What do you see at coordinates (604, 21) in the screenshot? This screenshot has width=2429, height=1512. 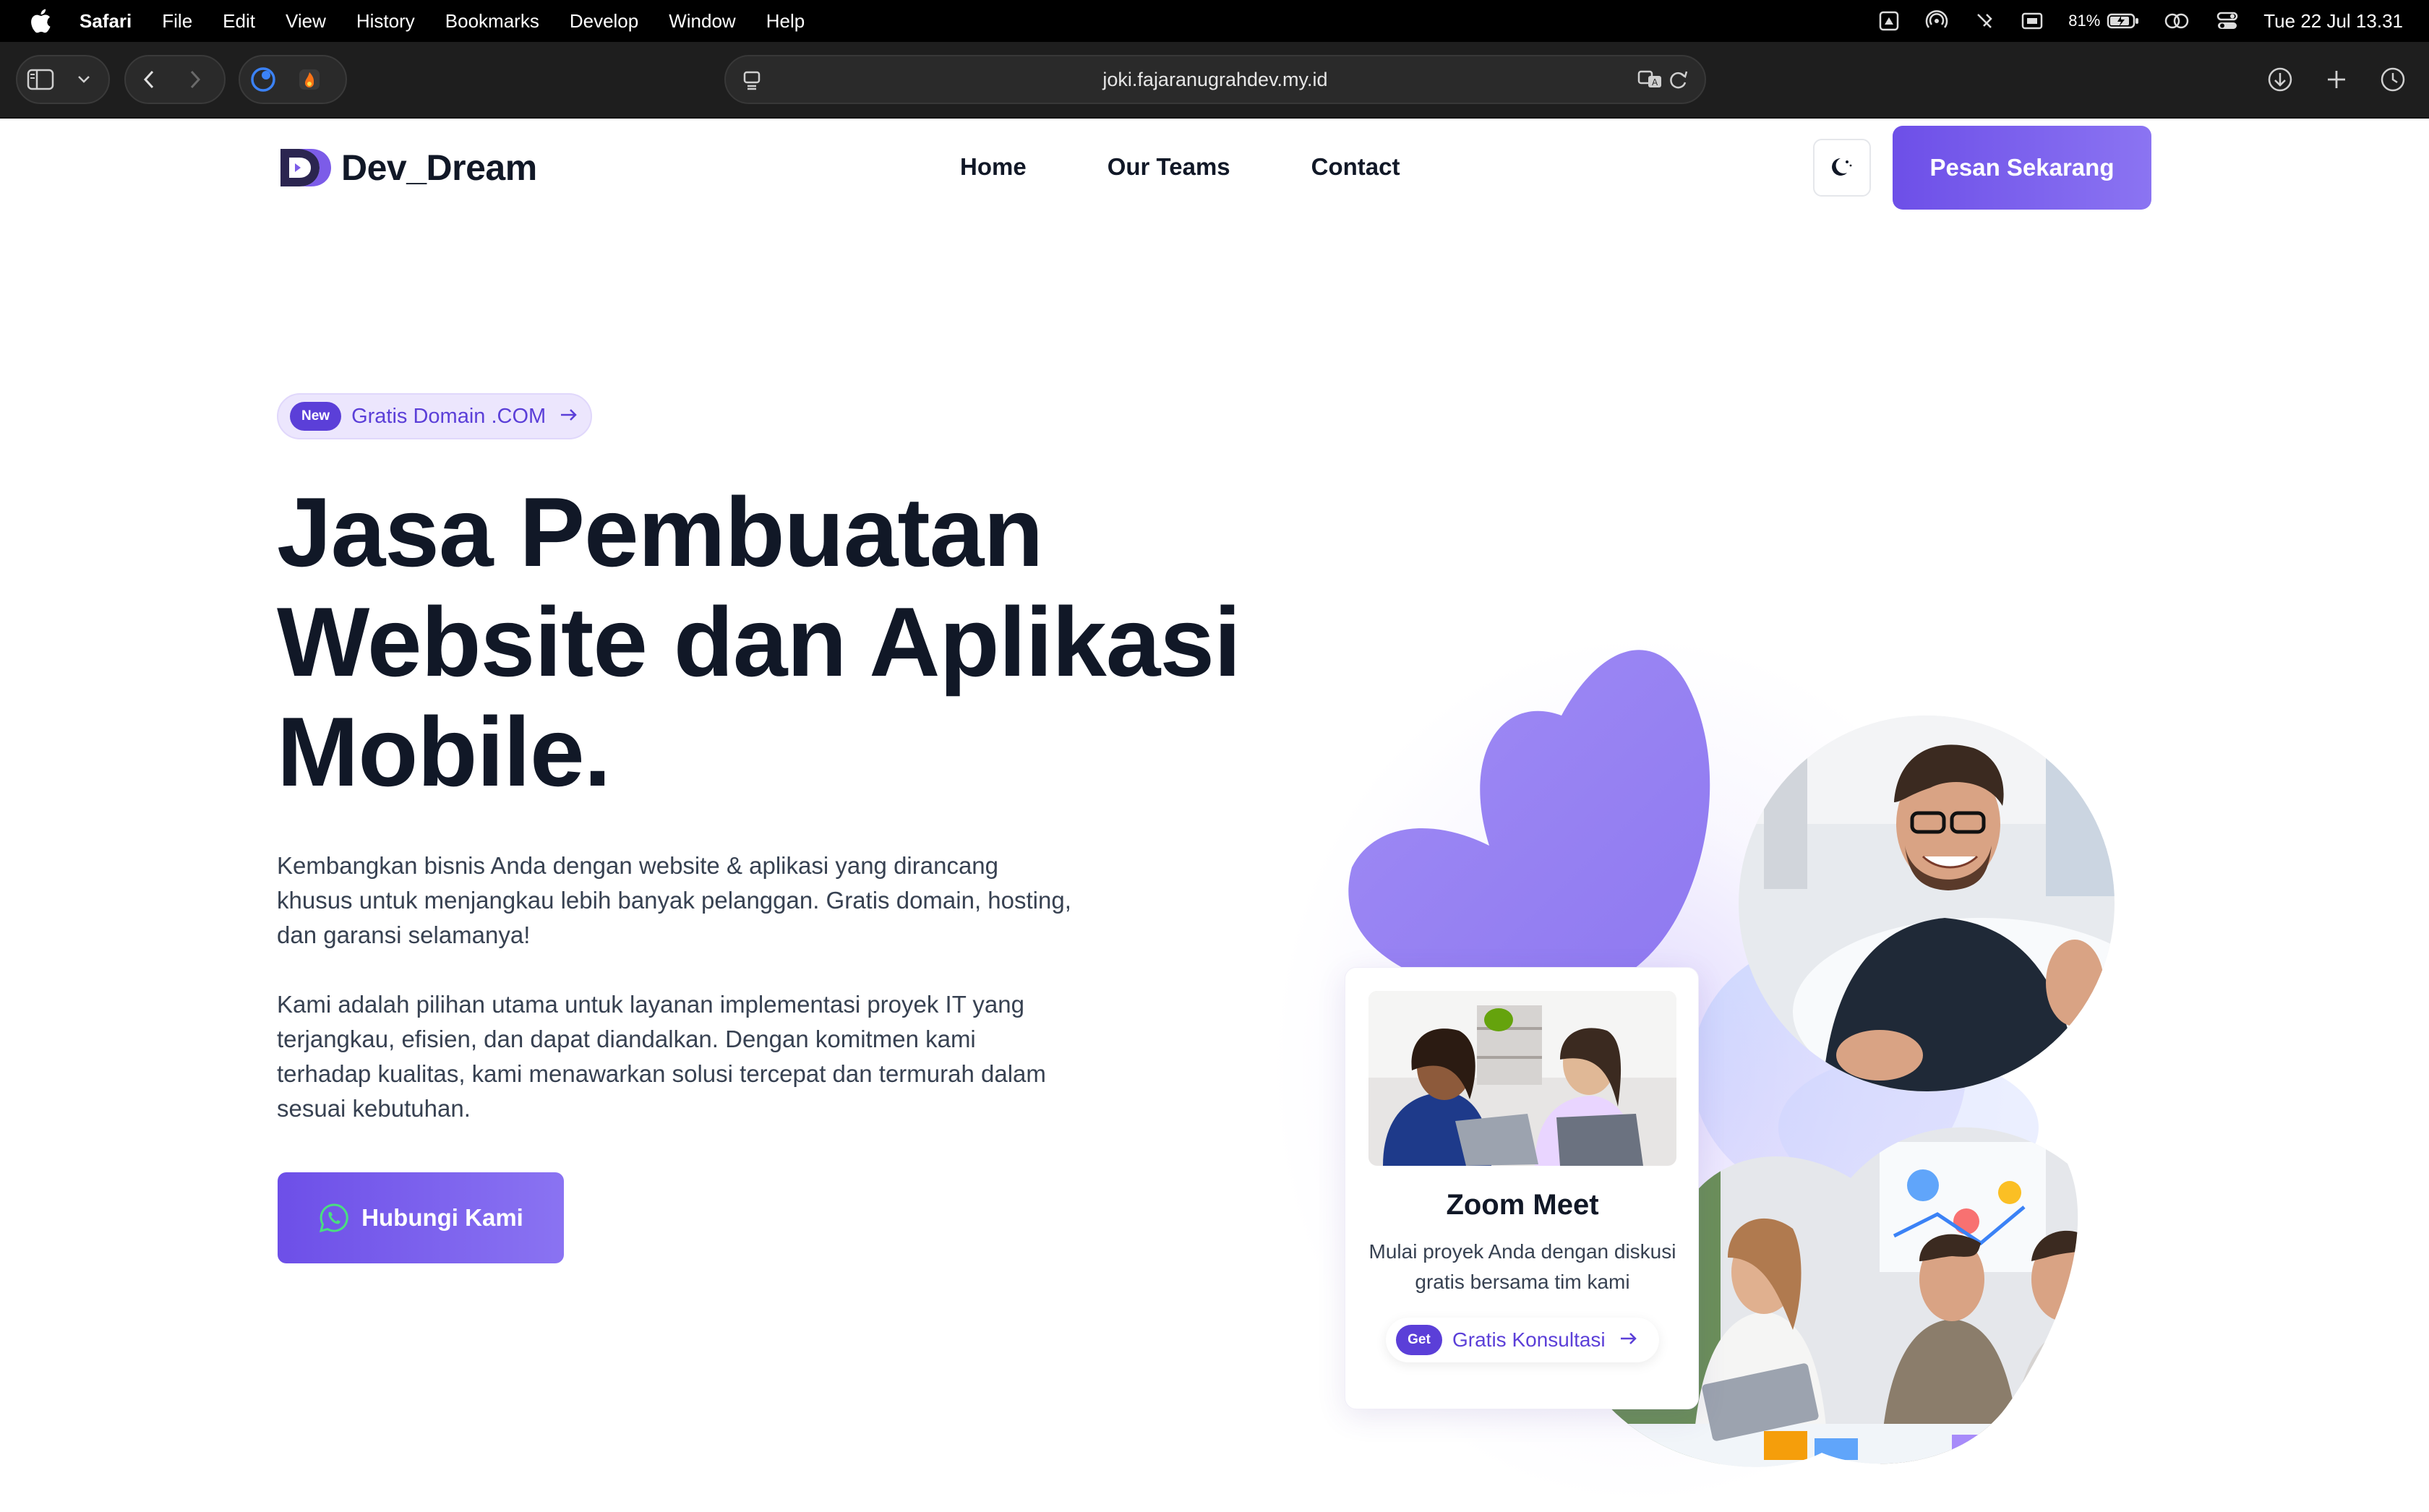 I see `menu-develop: Develop` at bounding box center [604, 21].